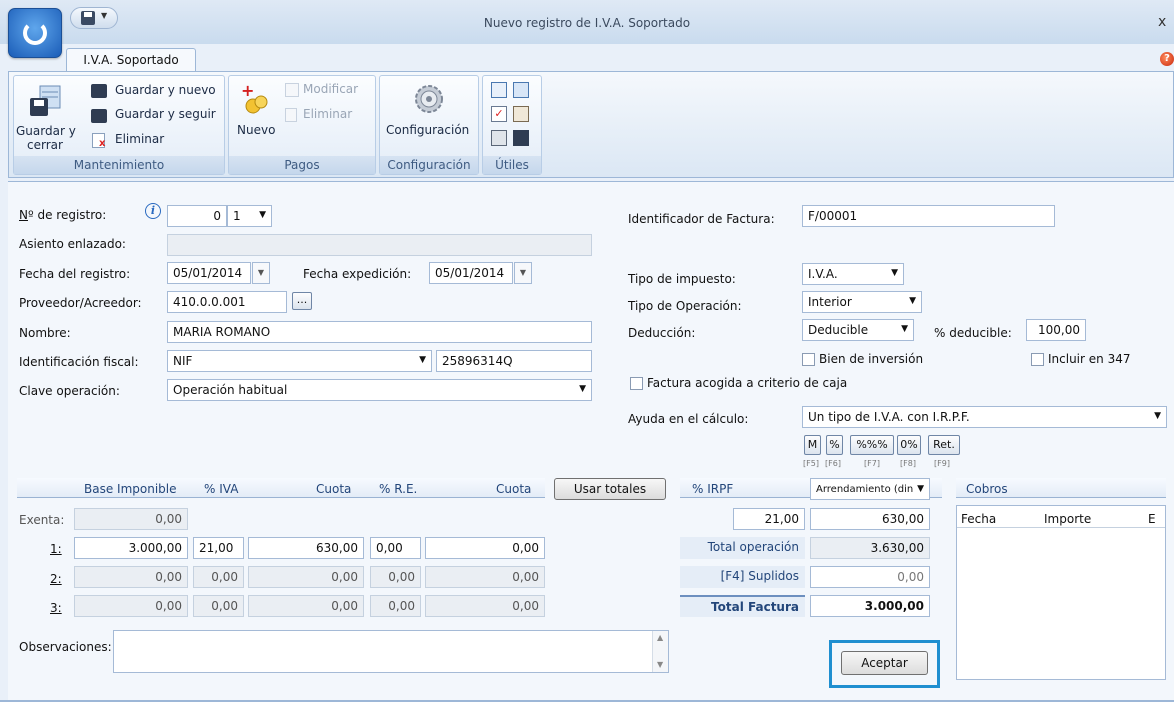 This screenshot has height=702, width=1174. Describe the element at coordinates (660, 637) in the screenshot. I see `scroll-up-icon: ▲` at that location.